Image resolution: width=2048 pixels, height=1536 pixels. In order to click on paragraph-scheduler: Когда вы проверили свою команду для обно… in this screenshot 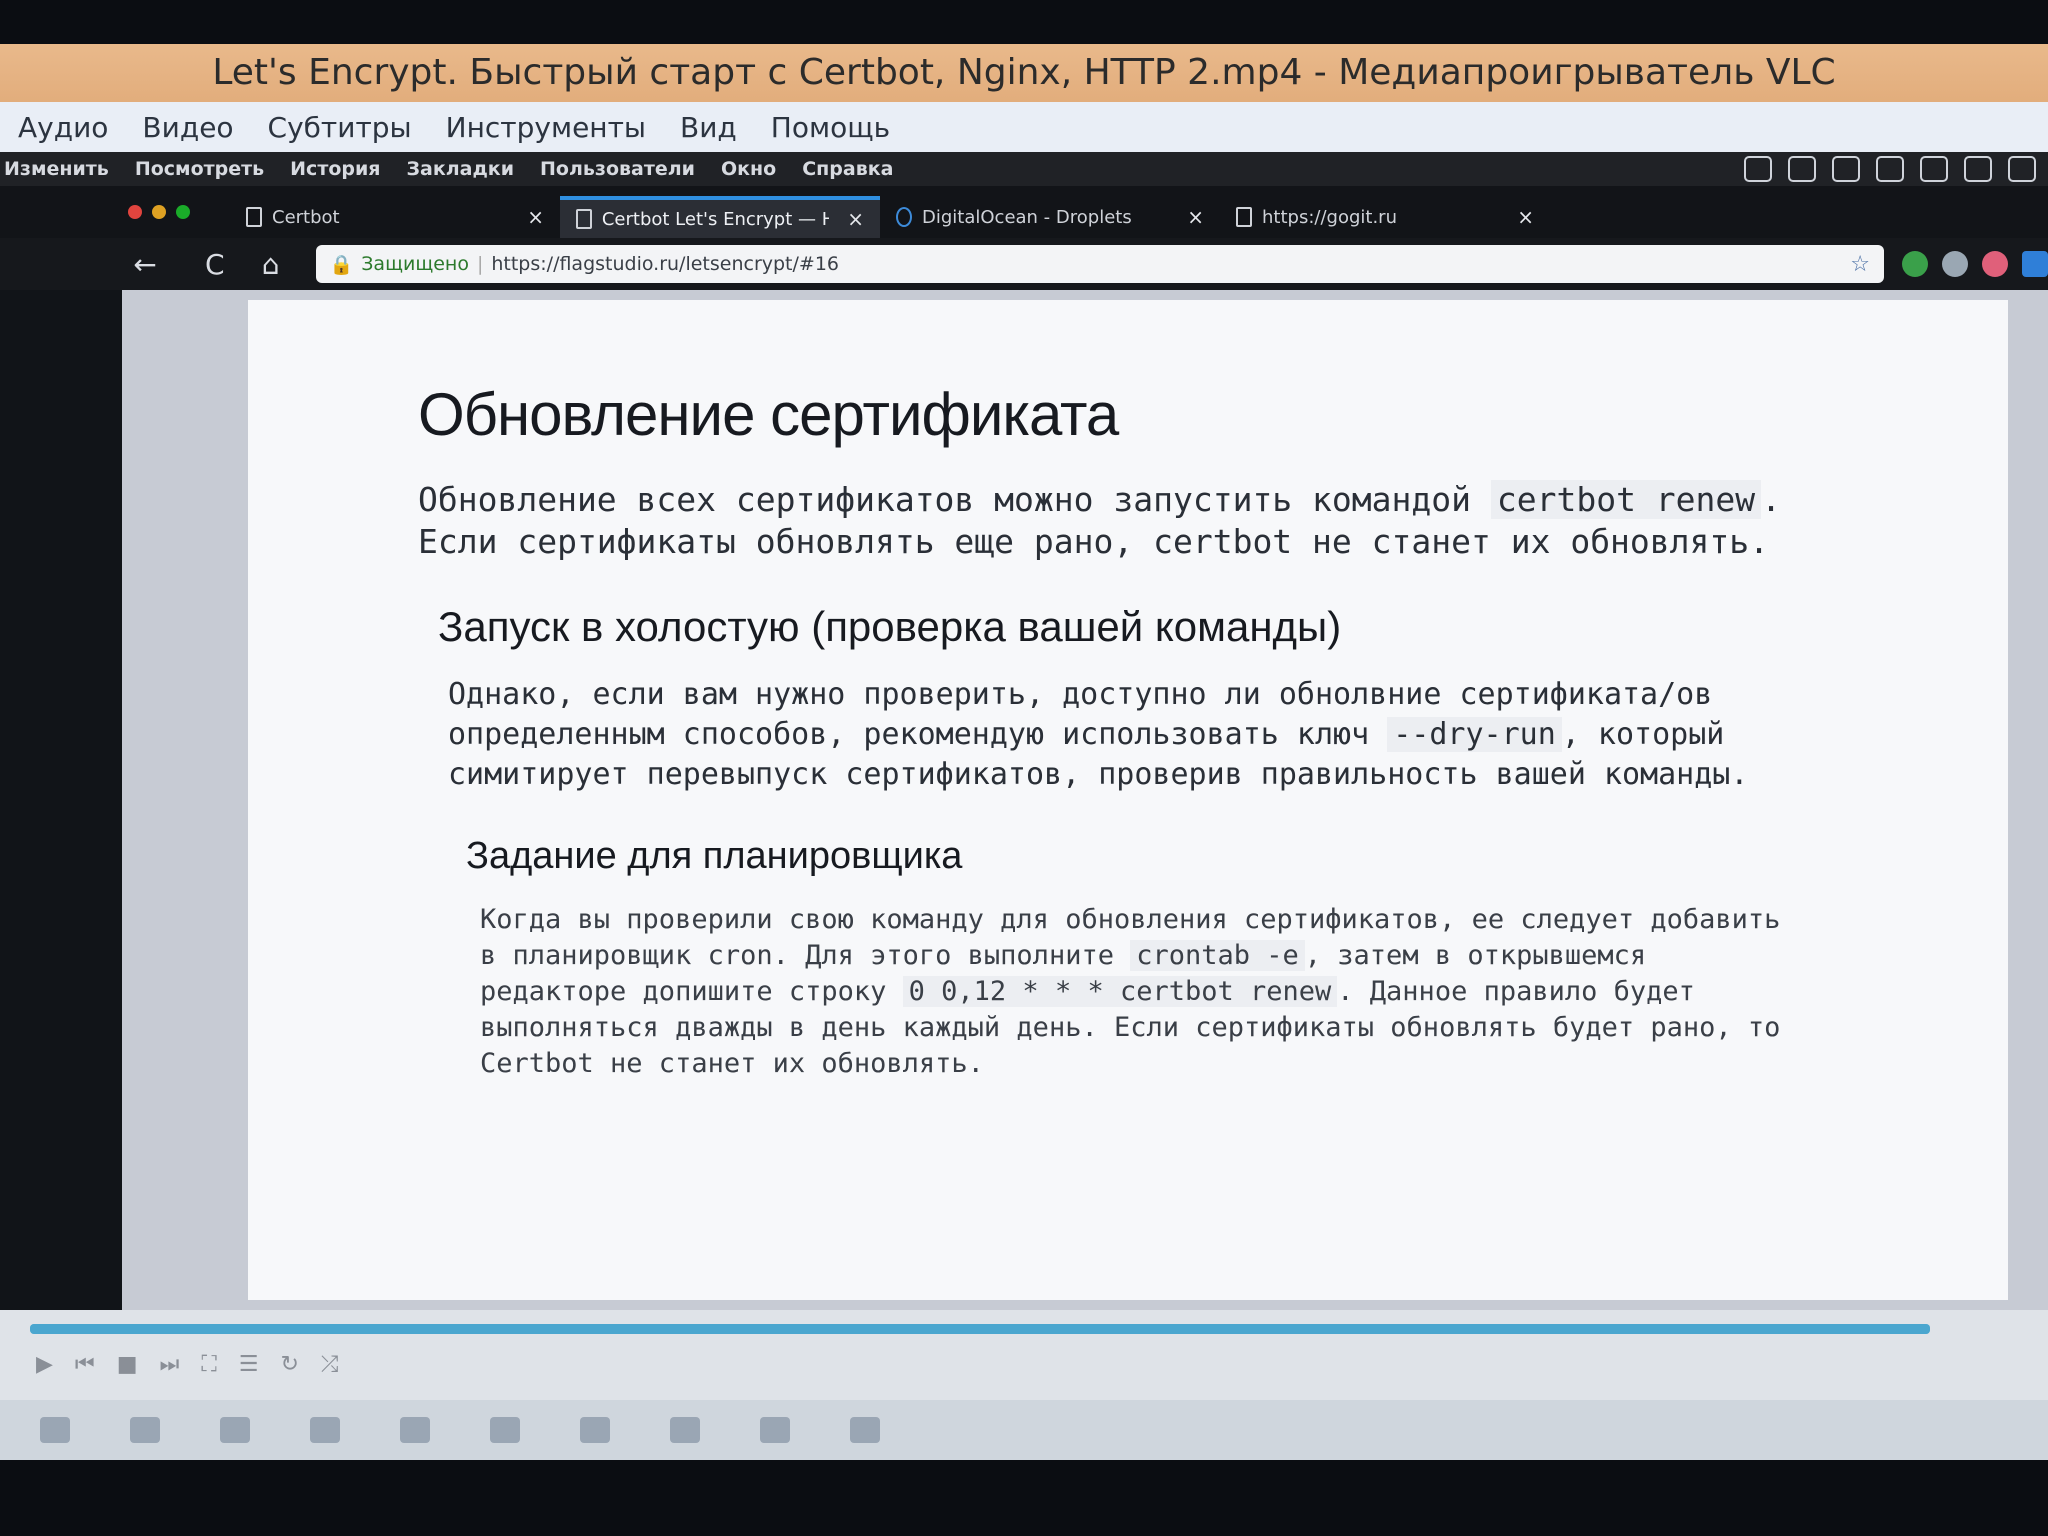, I will do `click(1135, 992)`.